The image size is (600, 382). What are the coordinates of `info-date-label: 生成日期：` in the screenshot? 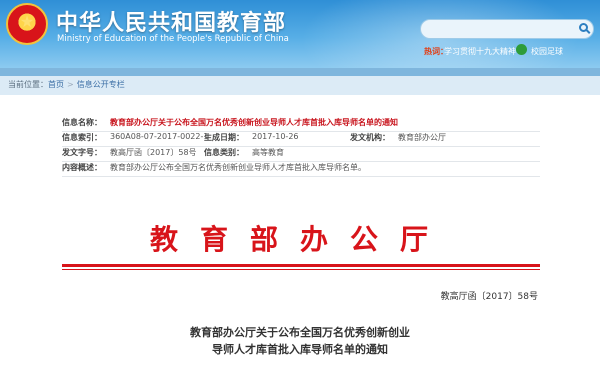 It's located at (224, 137).